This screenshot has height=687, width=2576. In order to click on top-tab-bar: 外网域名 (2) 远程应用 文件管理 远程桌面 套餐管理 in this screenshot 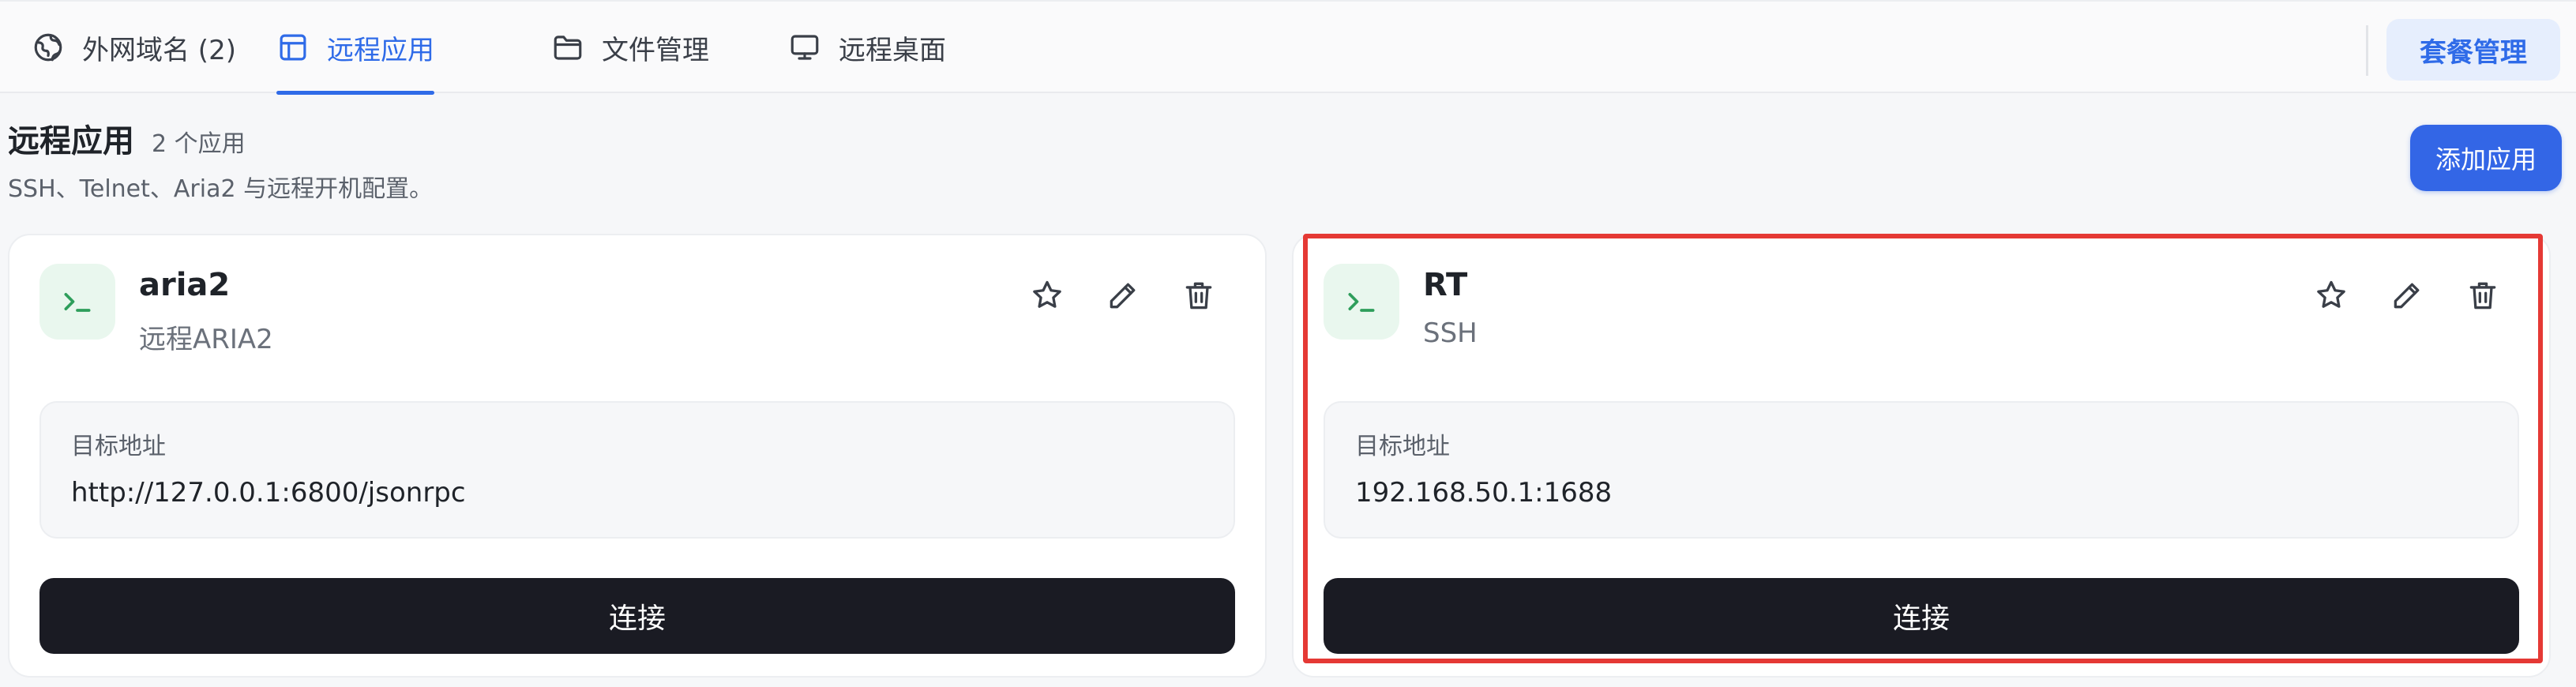, I will do `click(1288, 47)`.